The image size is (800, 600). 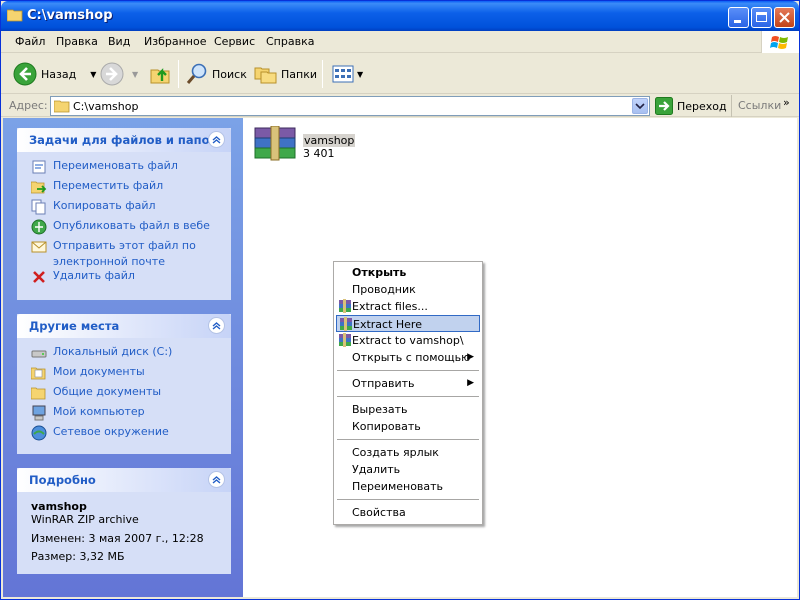 I want to click on close-button, so click(x=784, y=17).